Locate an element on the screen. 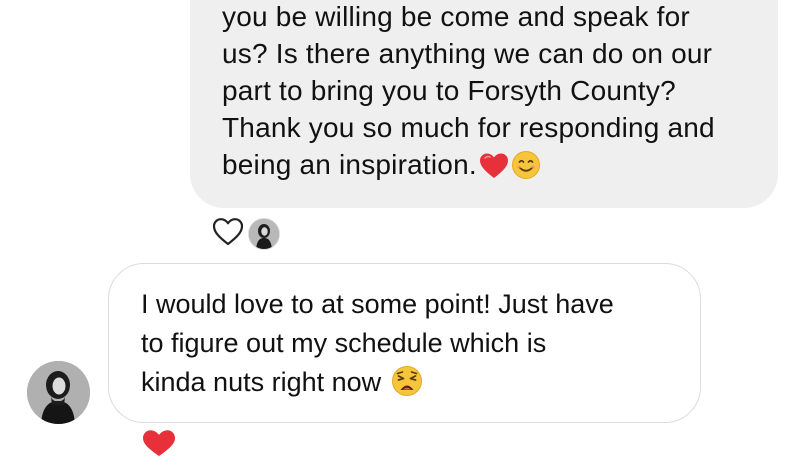 This screenshot has height=463, width=800. sent-message-reactions is located at coordinates (246, 234).